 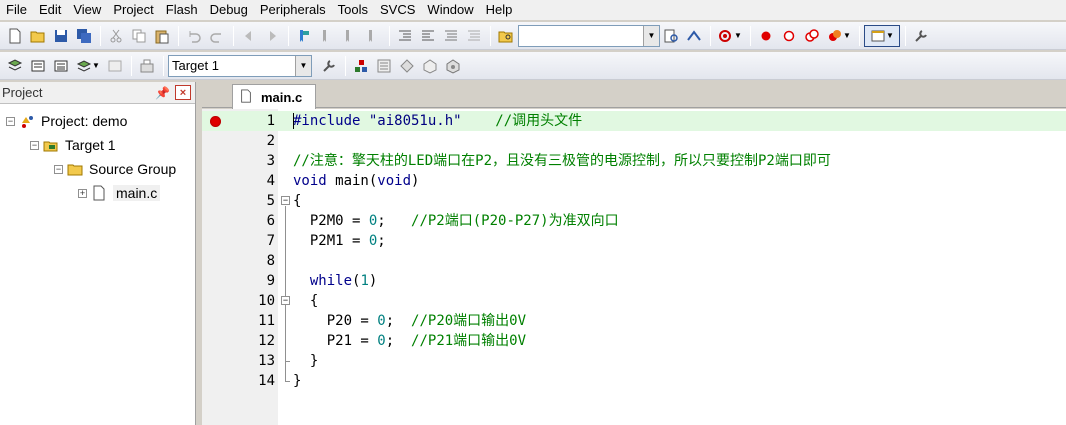 What do you see at coordinates (293, 10) in the screenshot?
I see `menu-peripherals: Peripherals` at bounding box center [293, 10].